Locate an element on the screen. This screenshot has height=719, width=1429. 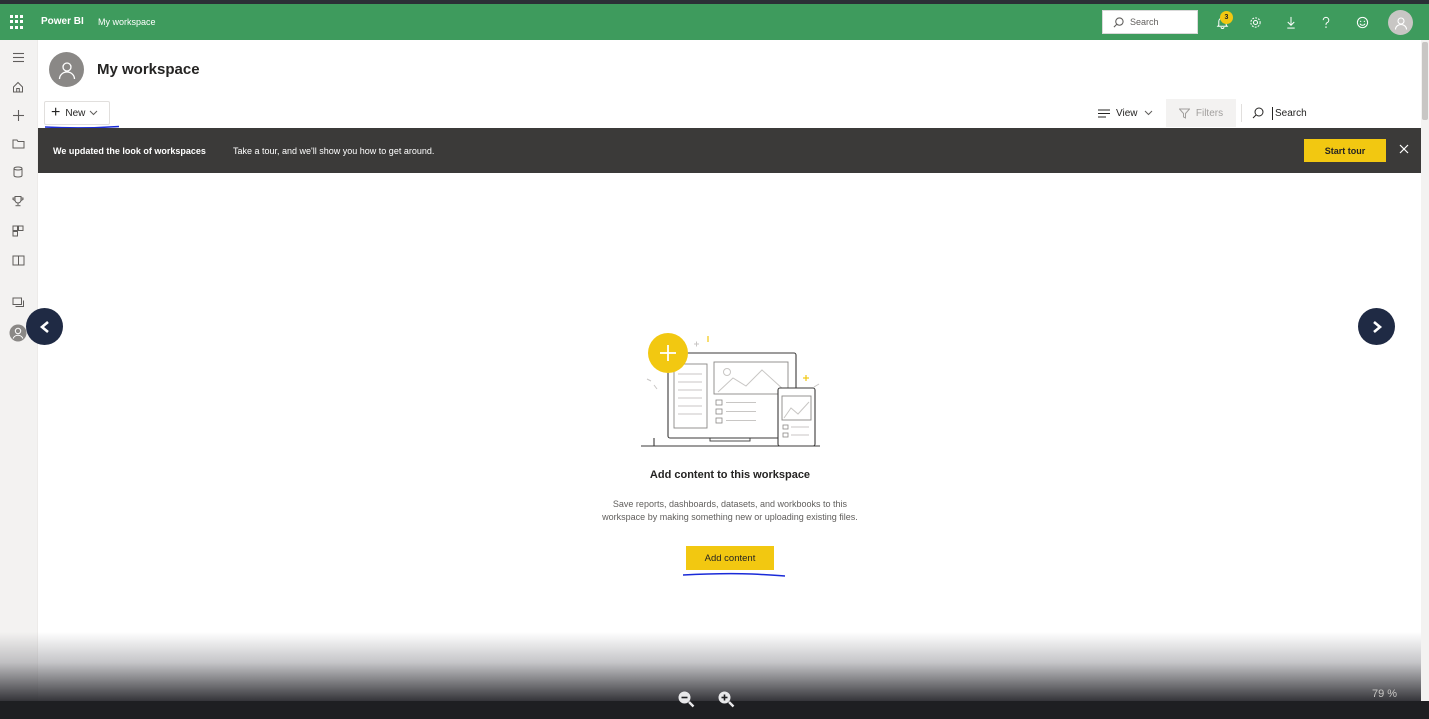
workspace-search-input: Search is located at coordinates (1336, 113).